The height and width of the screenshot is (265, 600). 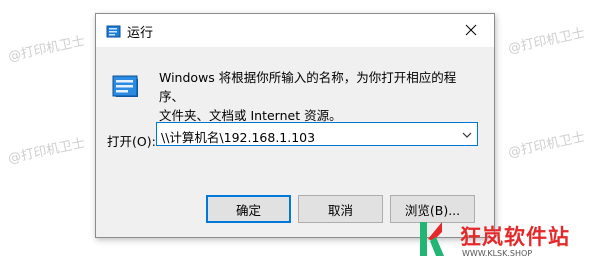 What do you see at coordinates (340, 209) in the screenshot?
I see `cancel-button: 取消` at bounding box center [340, 209].